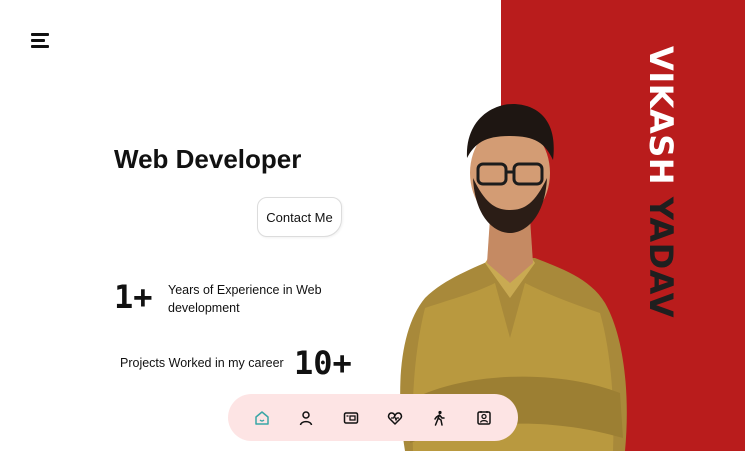 This screenshot has width=745, height=451. I want to click on projects-label: Projects Worked in my career, so click(202, 363).